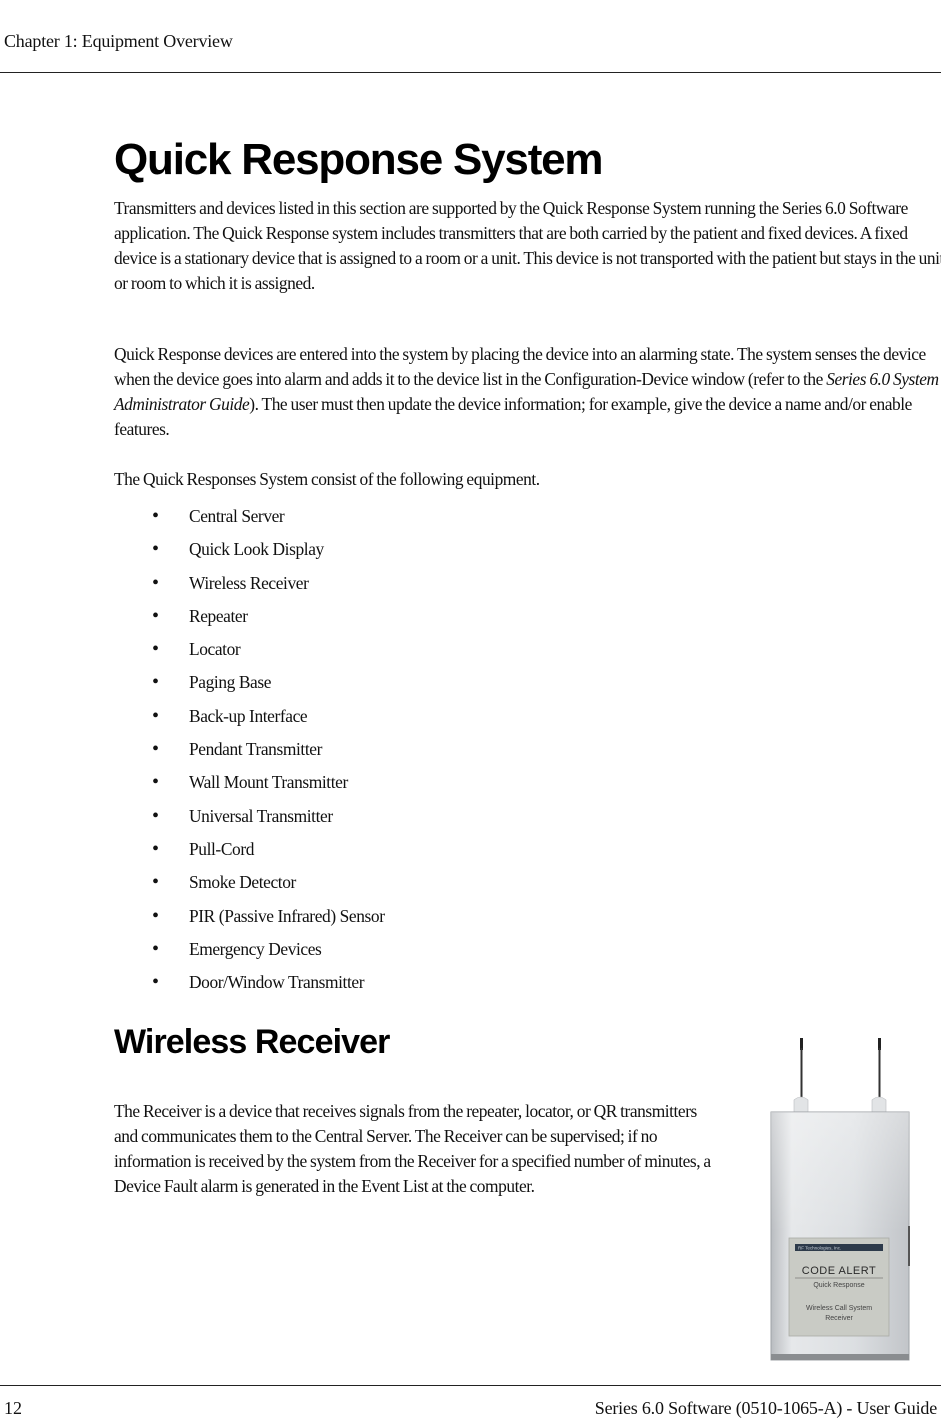  I want to click on equipment-list-item: • Smoke Detector, so click(267, 886).